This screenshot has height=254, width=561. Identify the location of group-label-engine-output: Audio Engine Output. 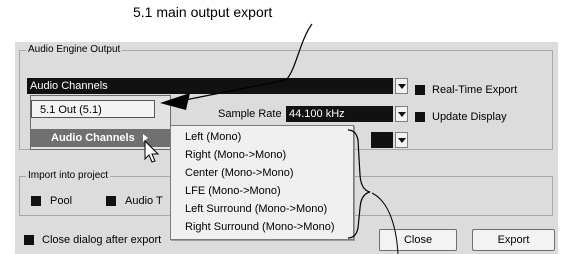
(74, 50).